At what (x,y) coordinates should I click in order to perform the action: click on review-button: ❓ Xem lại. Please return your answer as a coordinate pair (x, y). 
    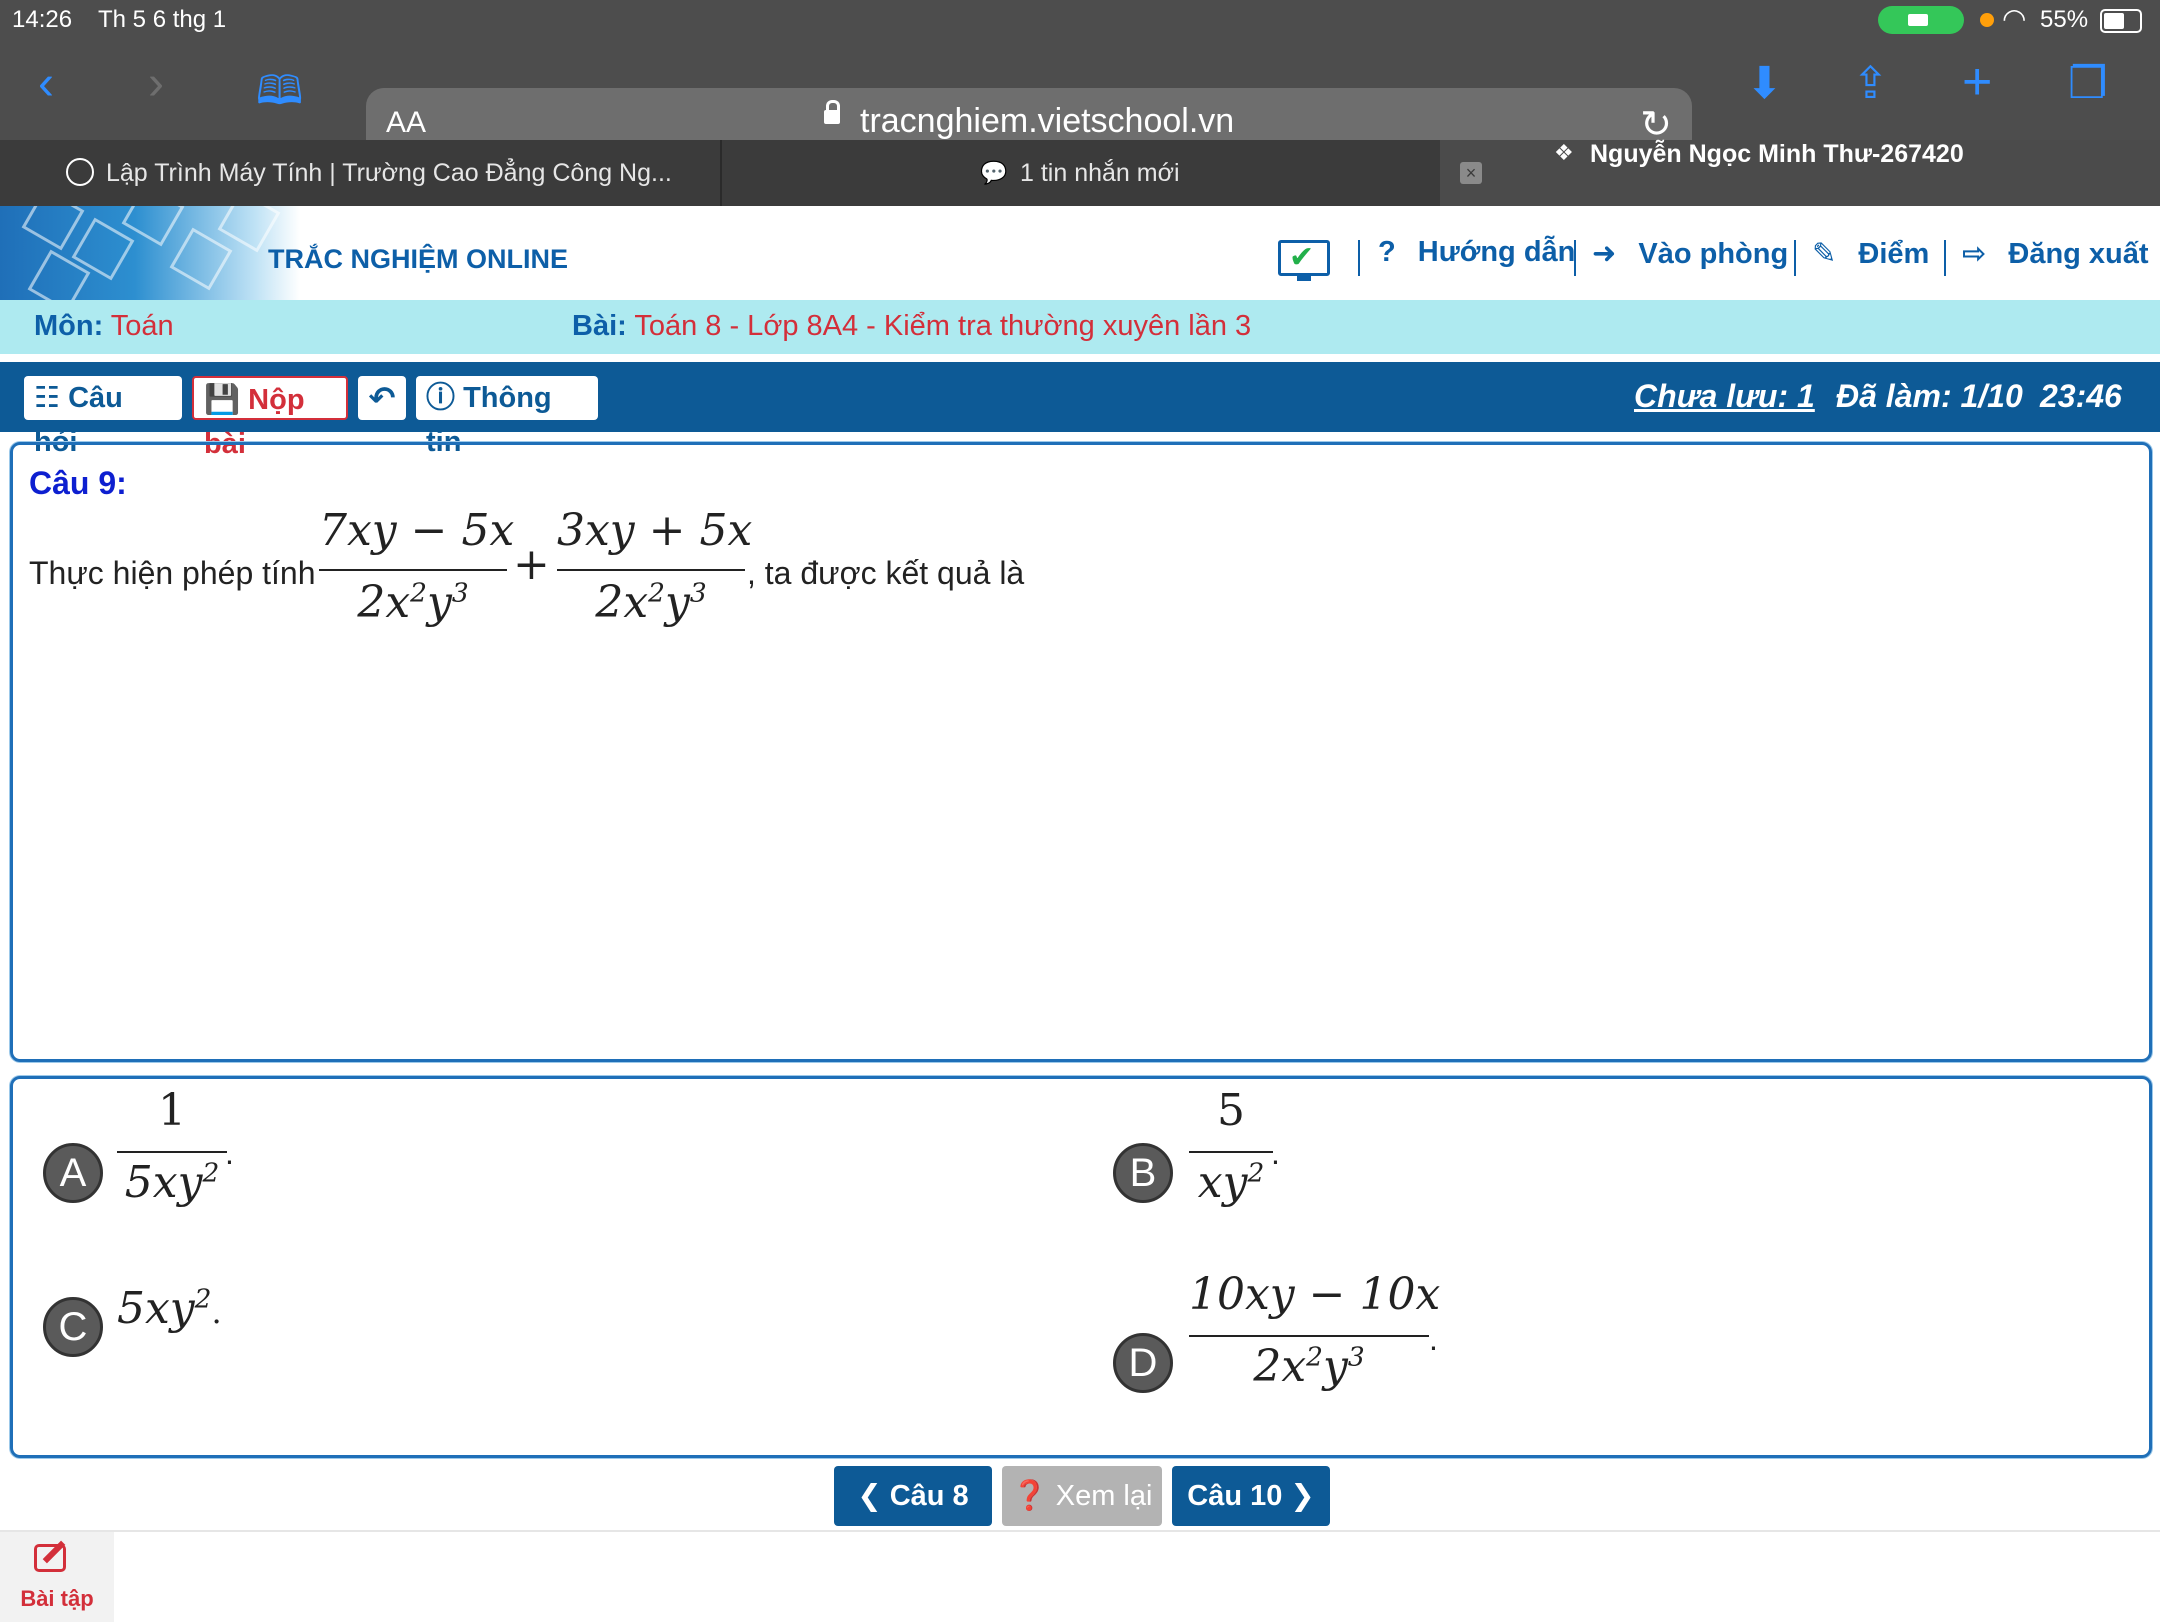
    Looking at the image, I should click on (1082, 1496).